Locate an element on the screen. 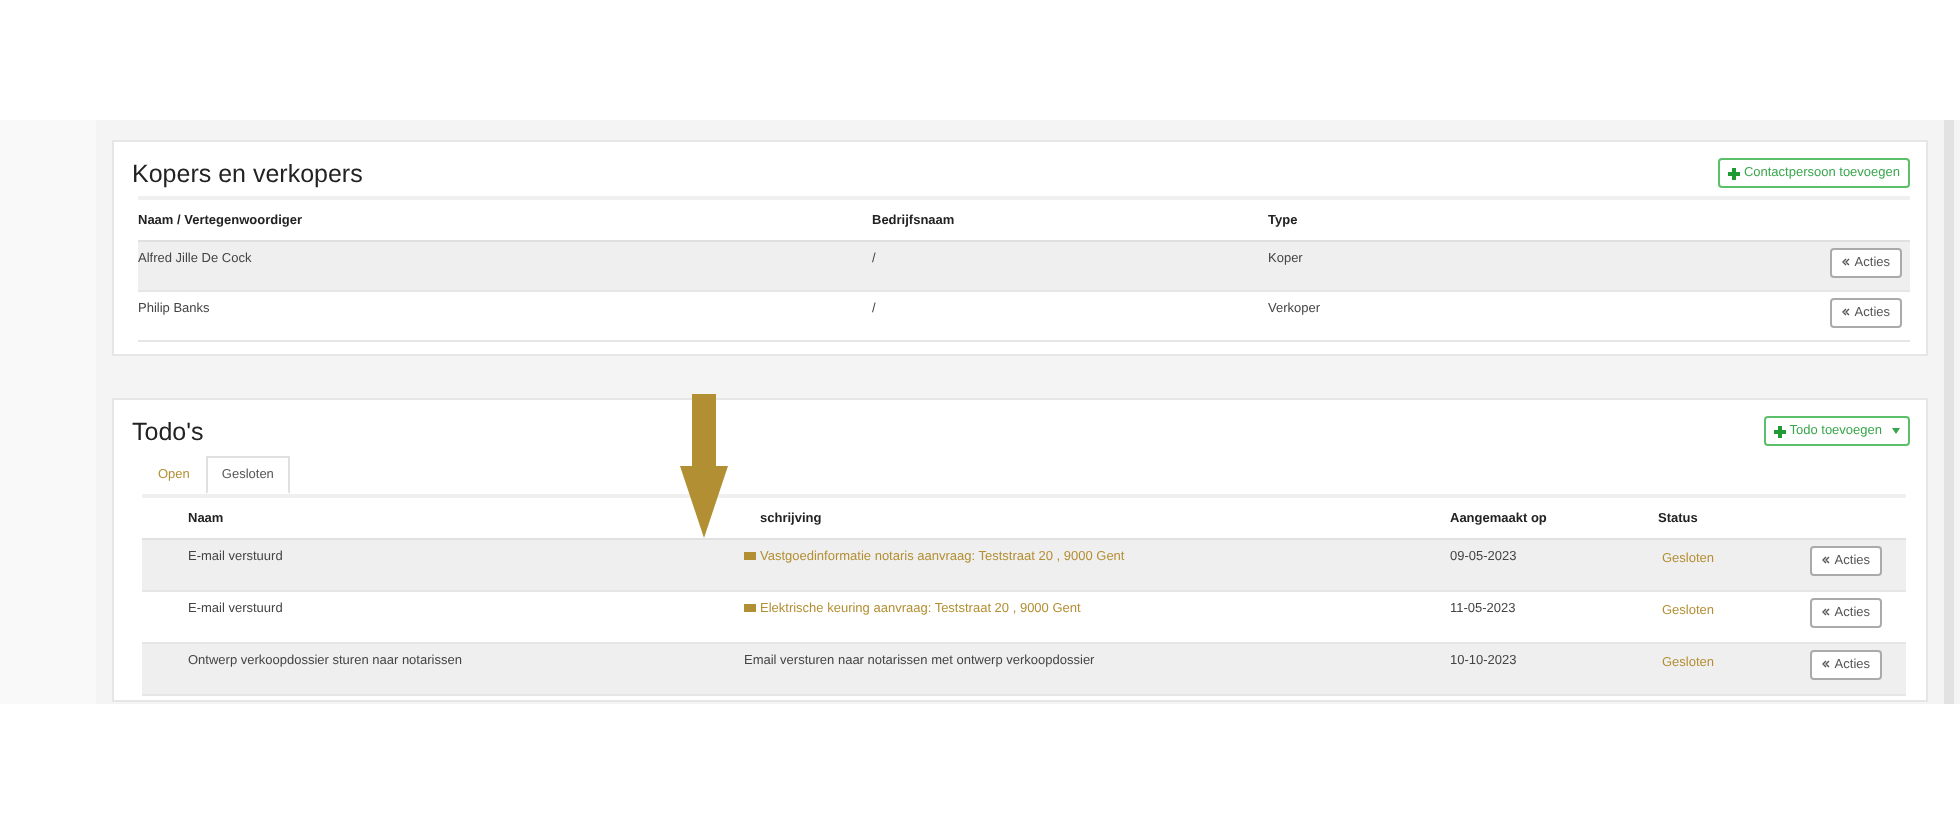  caret-icon is located at coordinates (1896, 431).